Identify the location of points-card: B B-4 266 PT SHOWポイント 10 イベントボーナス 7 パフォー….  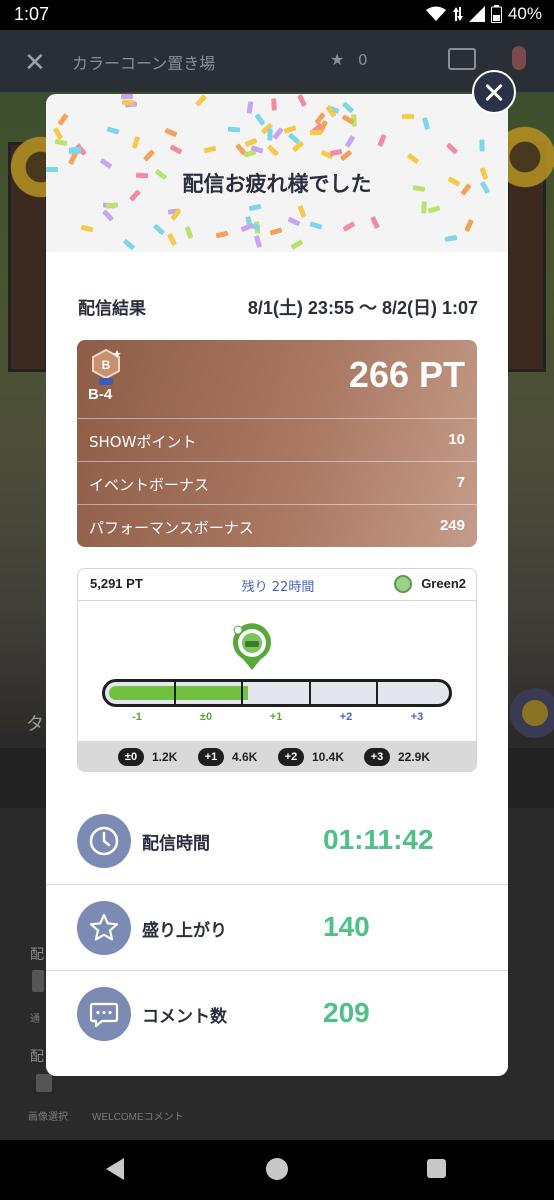
(277, 443).